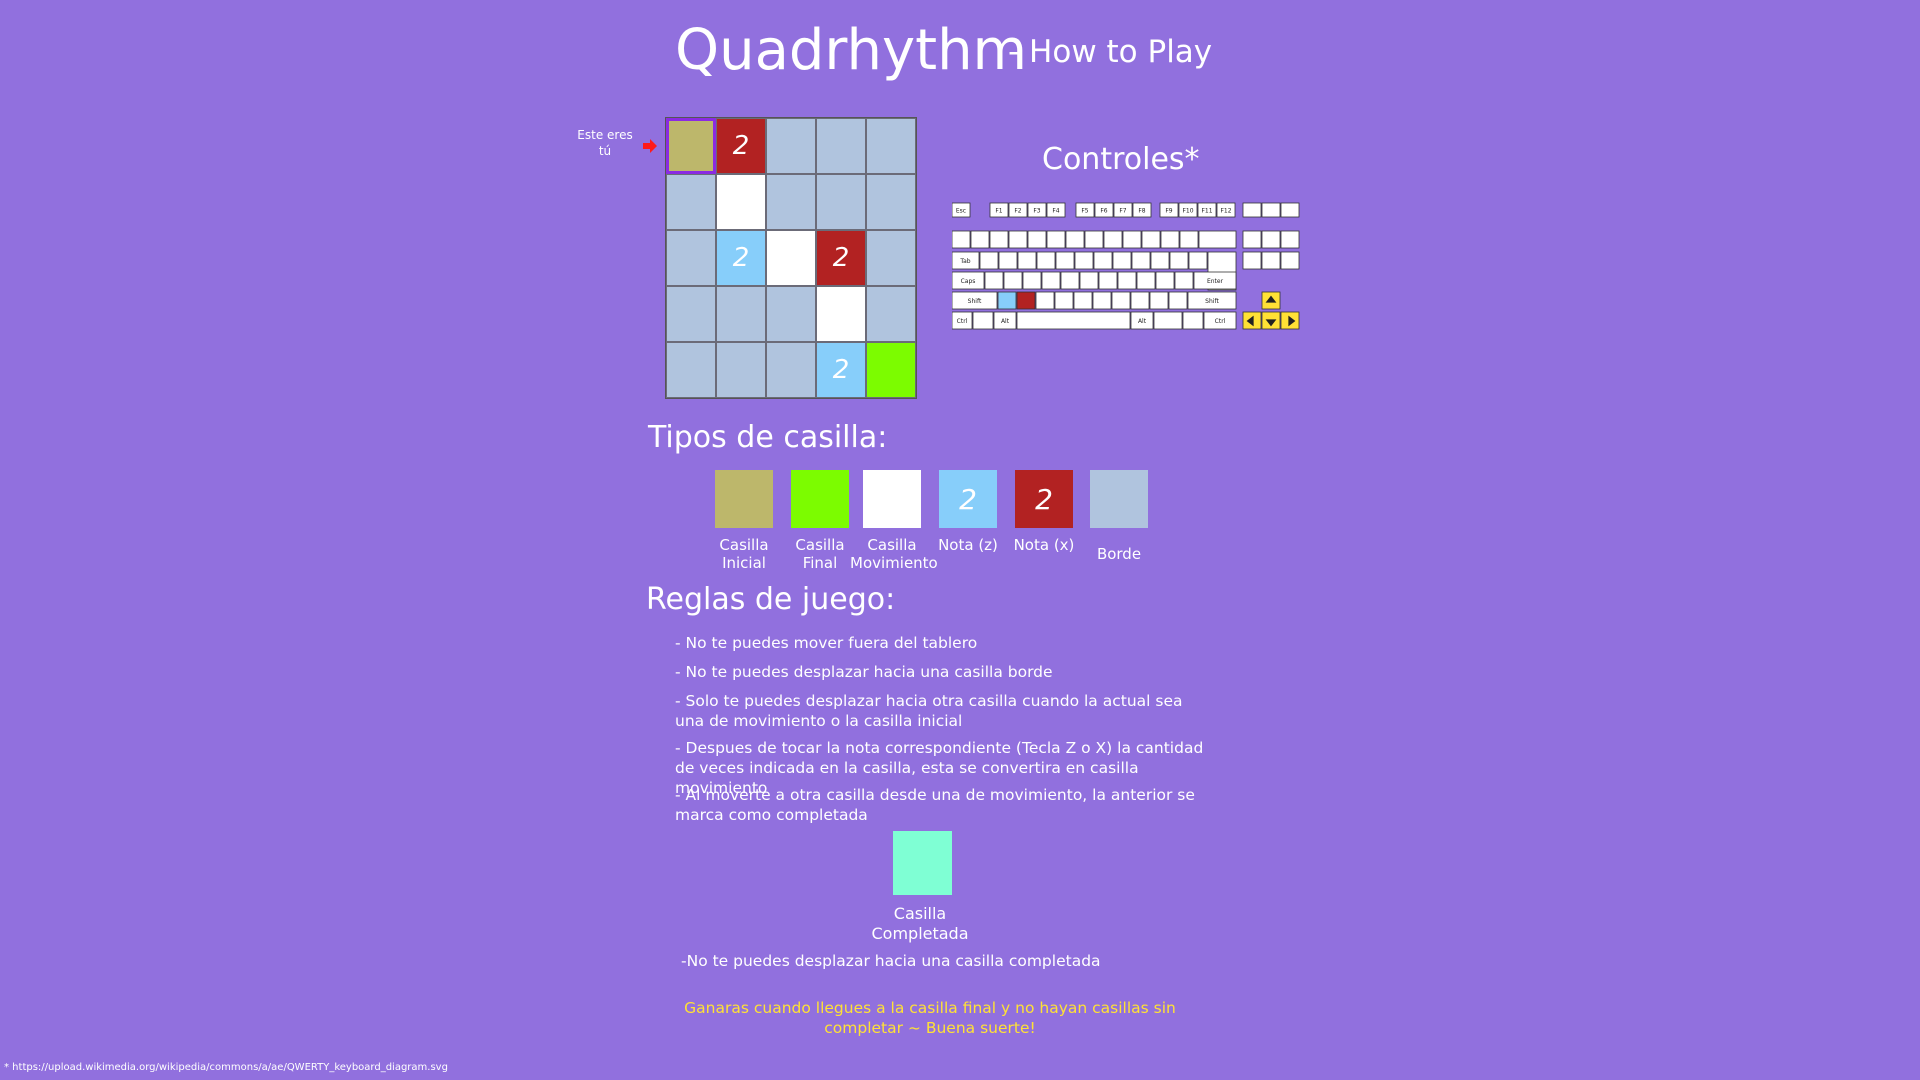 This screenshot has height=1080, width=1920. What do you see at coordinates (922, 863) in the screenshot?
I see `completed-tile-swatch` at bounding box center [922, 863].